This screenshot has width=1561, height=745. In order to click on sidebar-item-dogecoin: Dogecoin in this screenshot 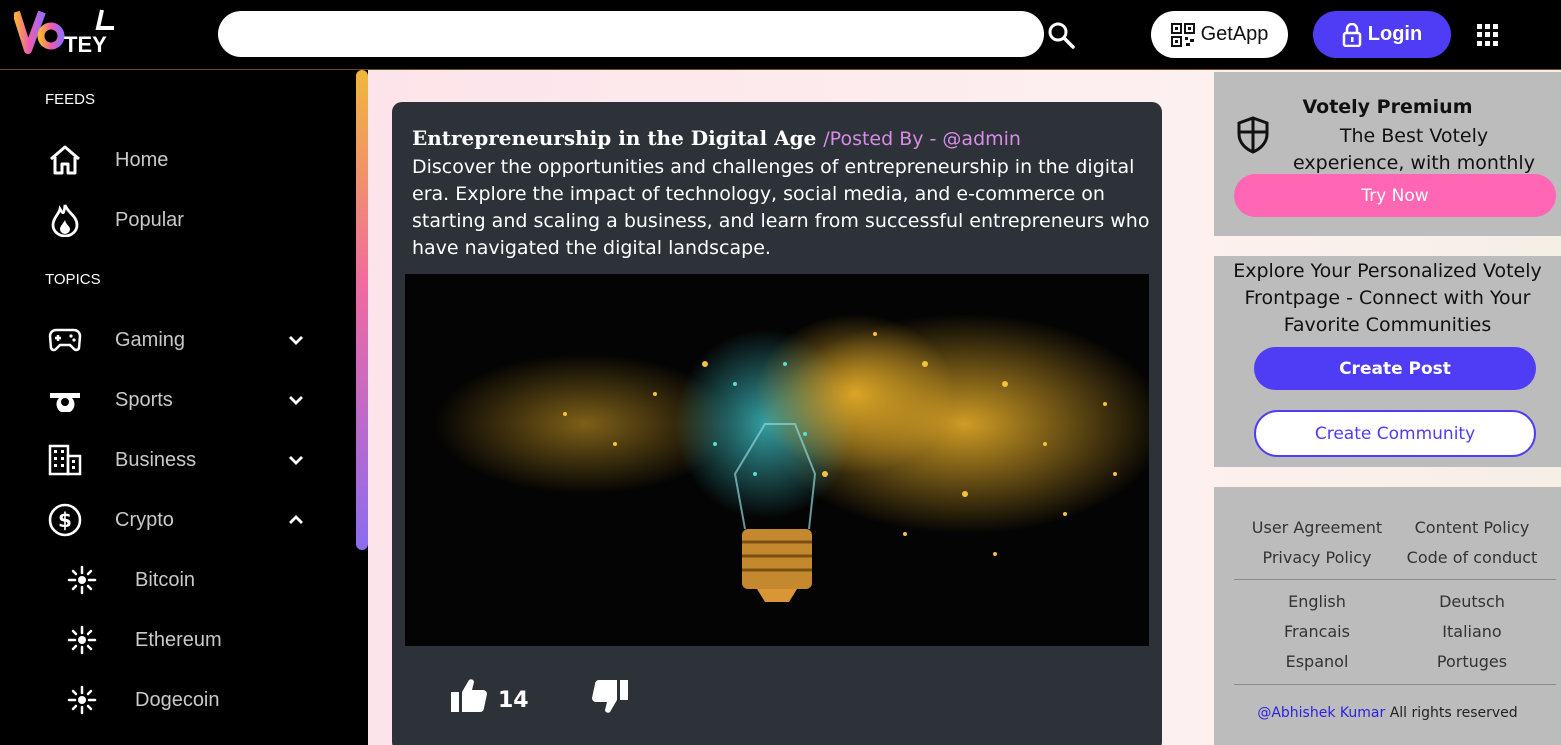, I will do `click(170, 700)`.